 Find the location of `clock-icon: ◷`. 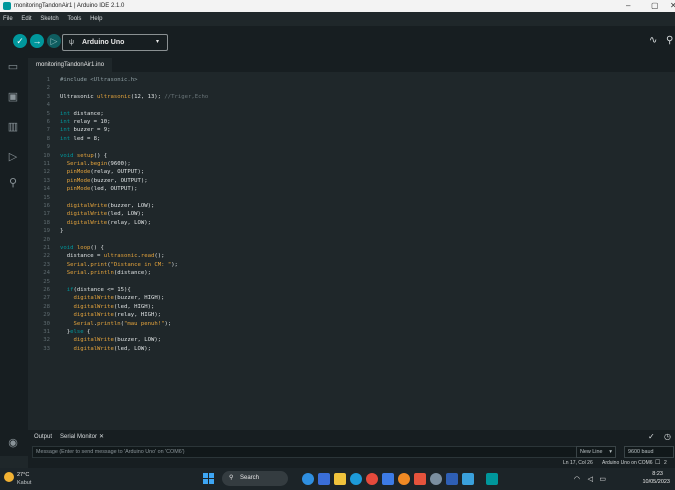

clock-icon: ◷ is located at coordinates (667, 437).